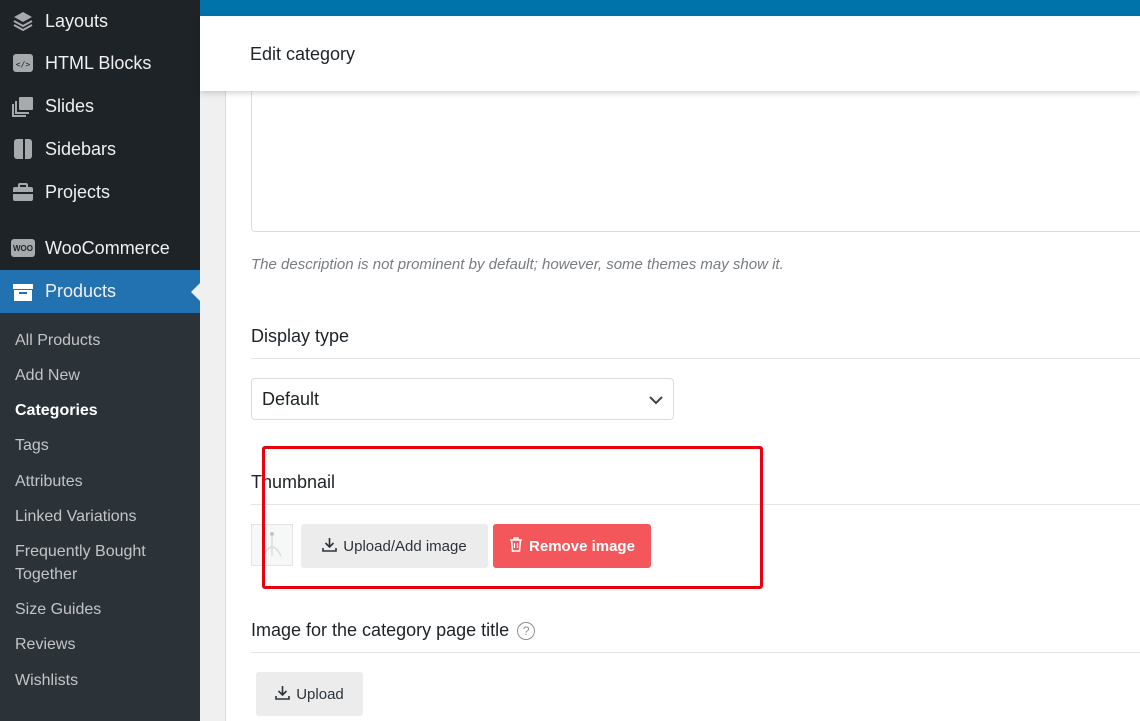  What do you see at coordinates (293, 482) in the screenshot?
I see `thumbnail-label: Thumbnail` at bounding box center [293, 482].